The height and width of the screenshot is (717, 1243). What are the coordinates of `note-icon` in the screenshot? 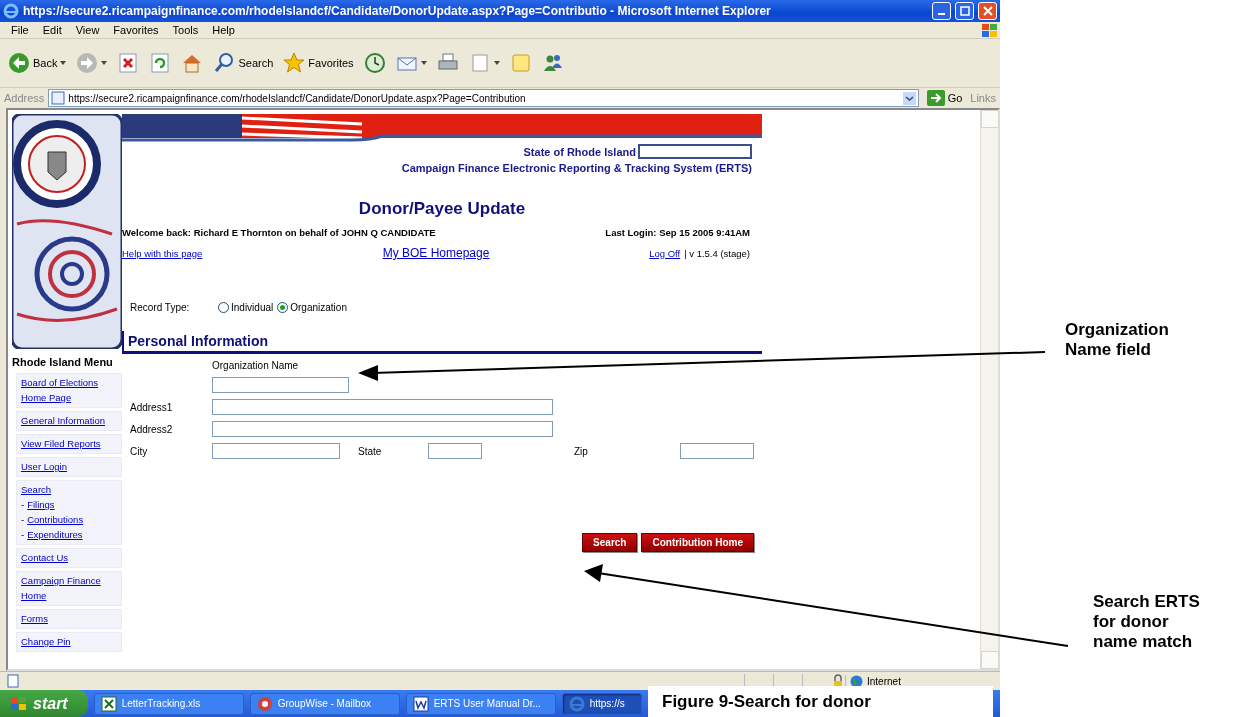 It's located at (520, 63).